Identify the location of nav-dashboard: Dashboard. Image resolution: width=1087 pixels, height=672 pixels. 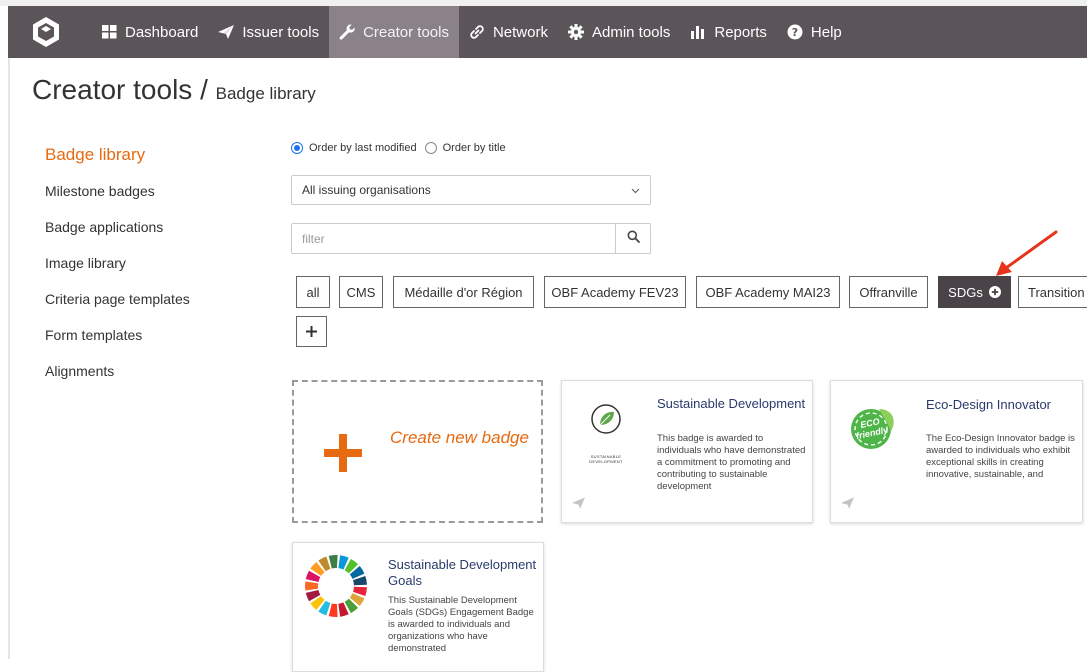
(150, 32).